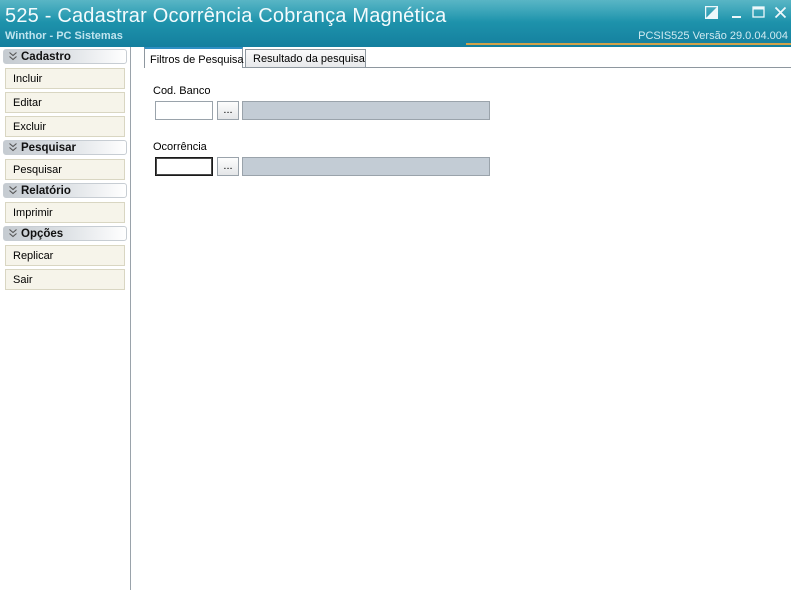 The height and width of the screenshot is (590, 791). What do you see at coordinates (65, 279) in the screenshot?
I see `sidebar-item-sair: Sair` at bounding box center [65, 279].